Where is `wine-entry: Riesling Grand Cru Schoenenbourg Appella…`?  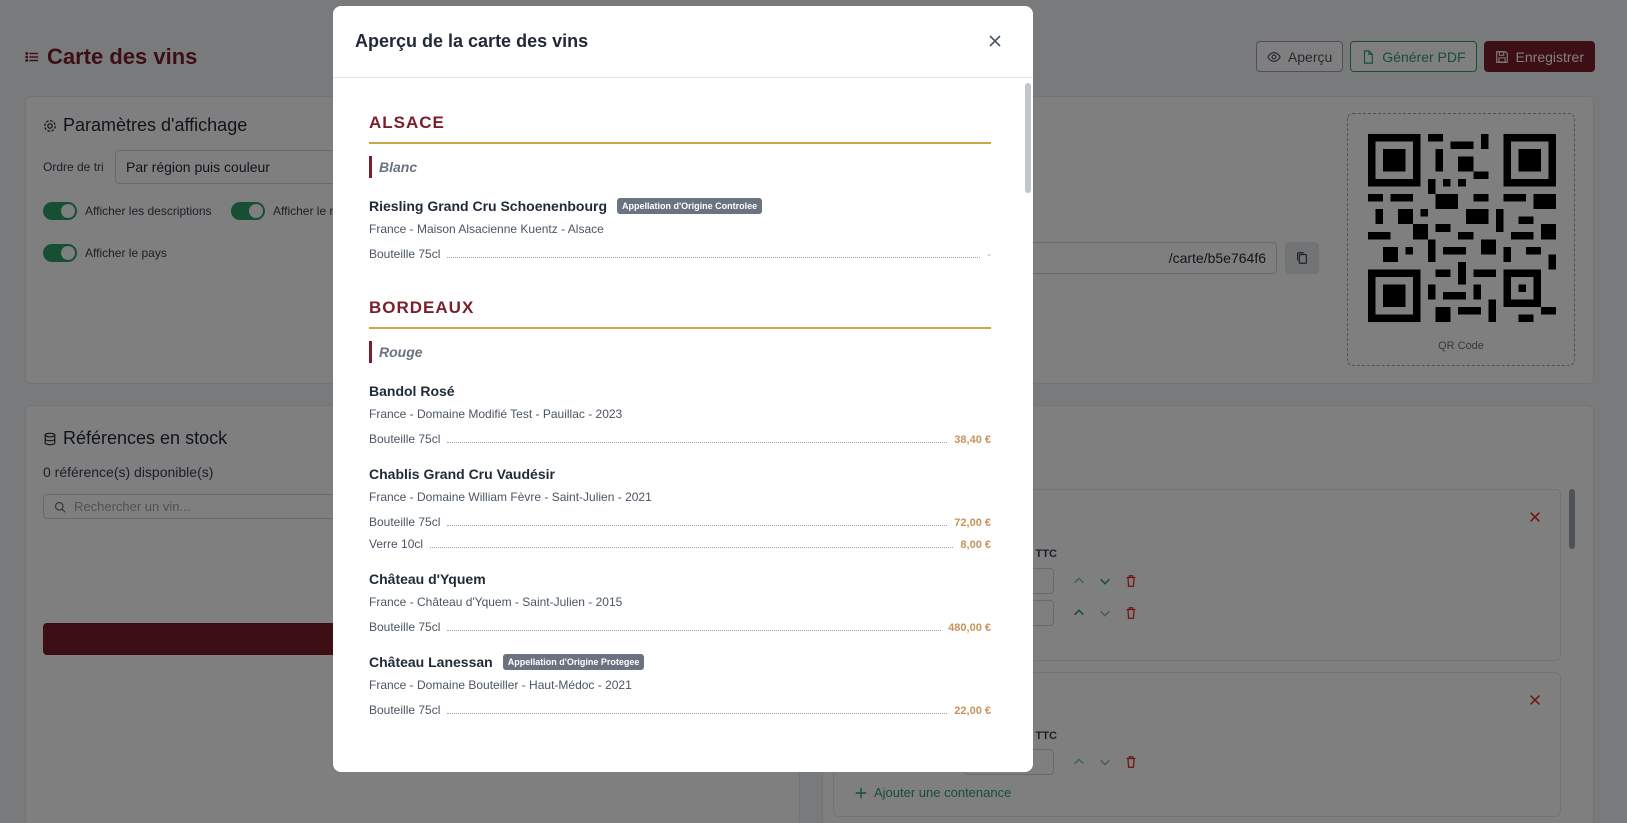 wine-entry: Riesling Grand Cru Schoenenbourg Appella… is located at coordinates (680, 229).